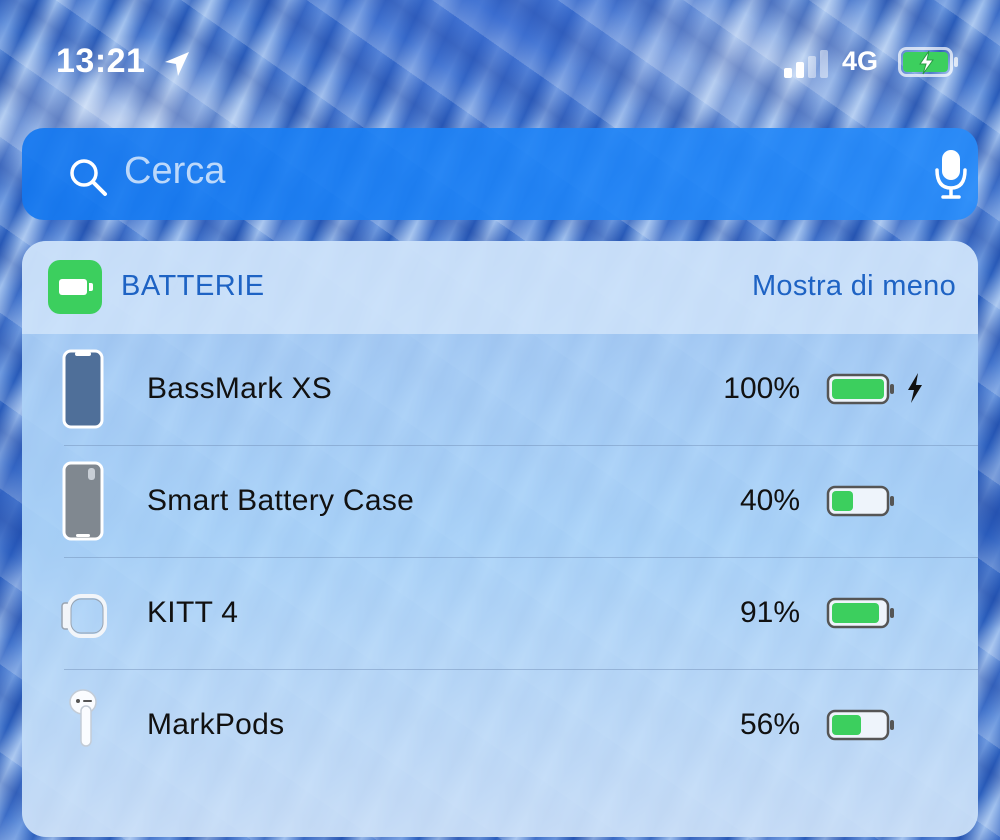 The width and height of the screenshot is (1000, 840). What do you see at coordinates (807, 63) in the screenshot?
I see `cellular-signal-icon` at bounding box center [807, 63].